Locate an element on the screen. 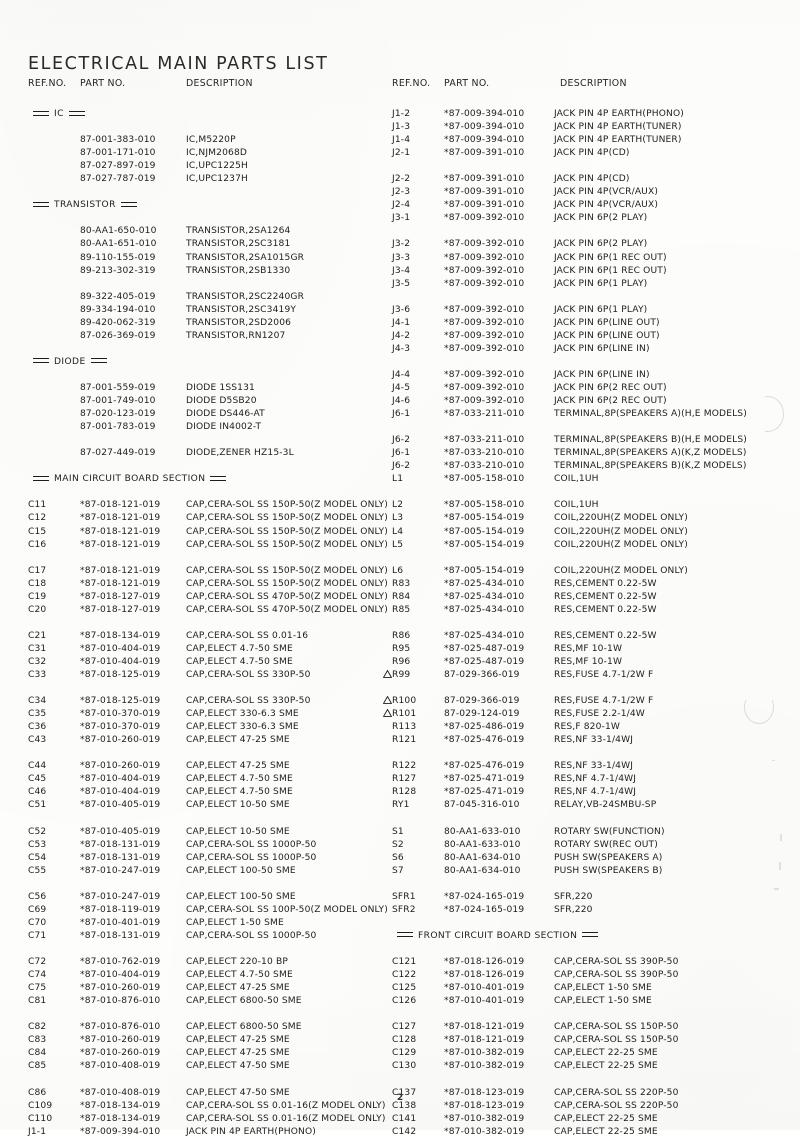  cell-ref-no: R113 is located at coordinates (404, 727).